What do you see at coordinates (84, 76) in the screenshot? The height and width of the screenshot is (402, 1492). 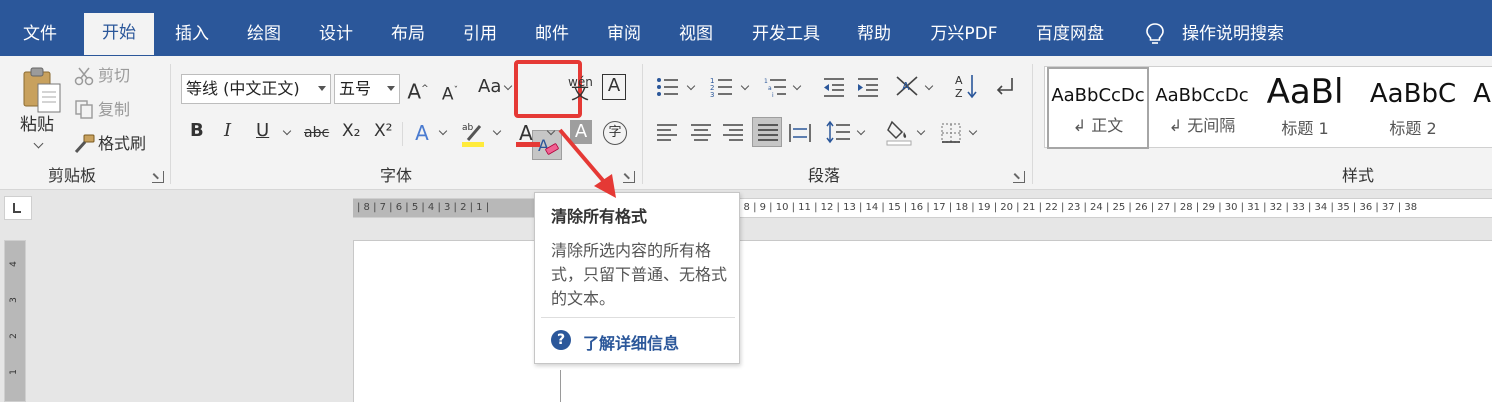 I see `scissors-icon` at bounding box center [84, 76].